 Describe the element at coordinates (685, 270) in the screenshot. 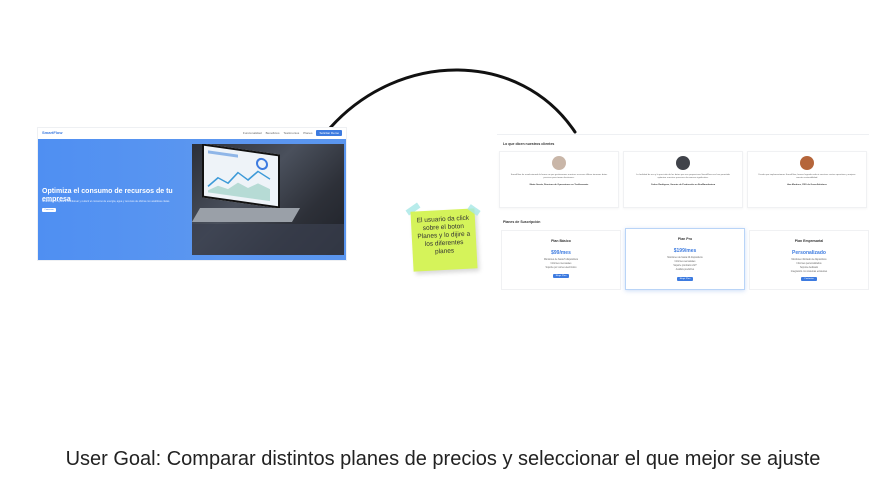

I see `plan-feature: Análisis predictivo` at that location.